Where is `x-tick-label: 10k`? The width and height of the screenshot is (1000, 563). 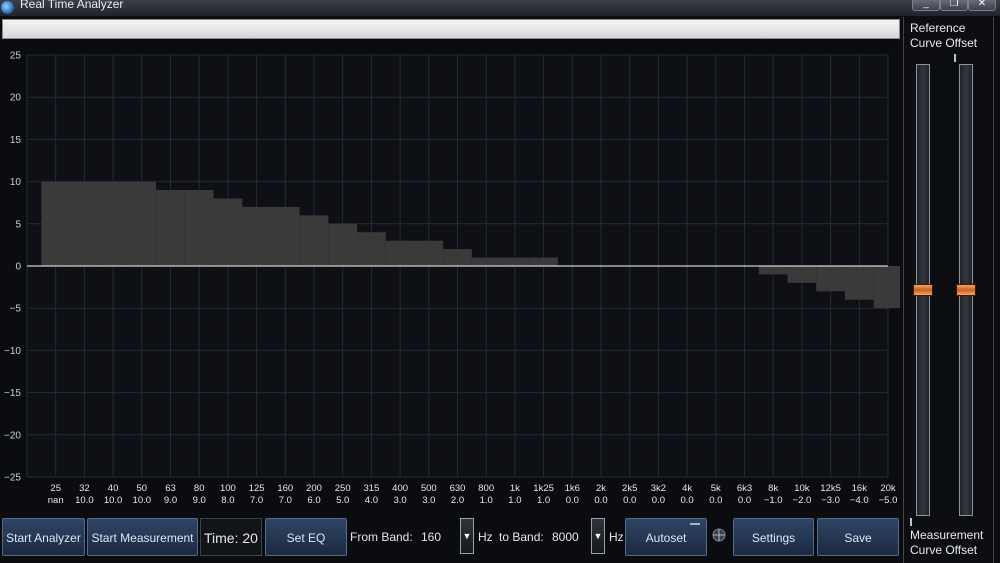 x-tick-label: 10k is located at coordinates (802, 488).